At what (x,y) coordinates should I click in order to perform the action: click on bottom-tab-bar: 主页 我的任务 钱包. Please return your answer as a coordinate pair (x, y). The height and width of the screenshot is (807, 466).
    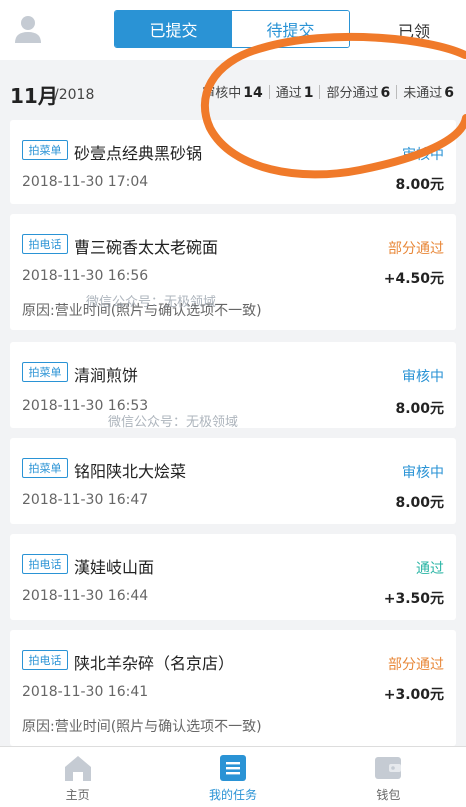
    Looking at the image, I should click on (233, 776).